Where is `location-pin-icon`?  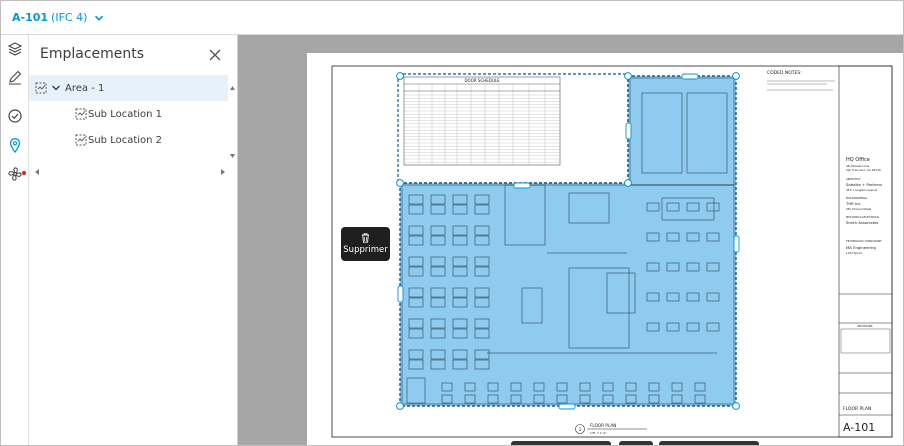 location-pin-icon is located at coordinates (15, 145).